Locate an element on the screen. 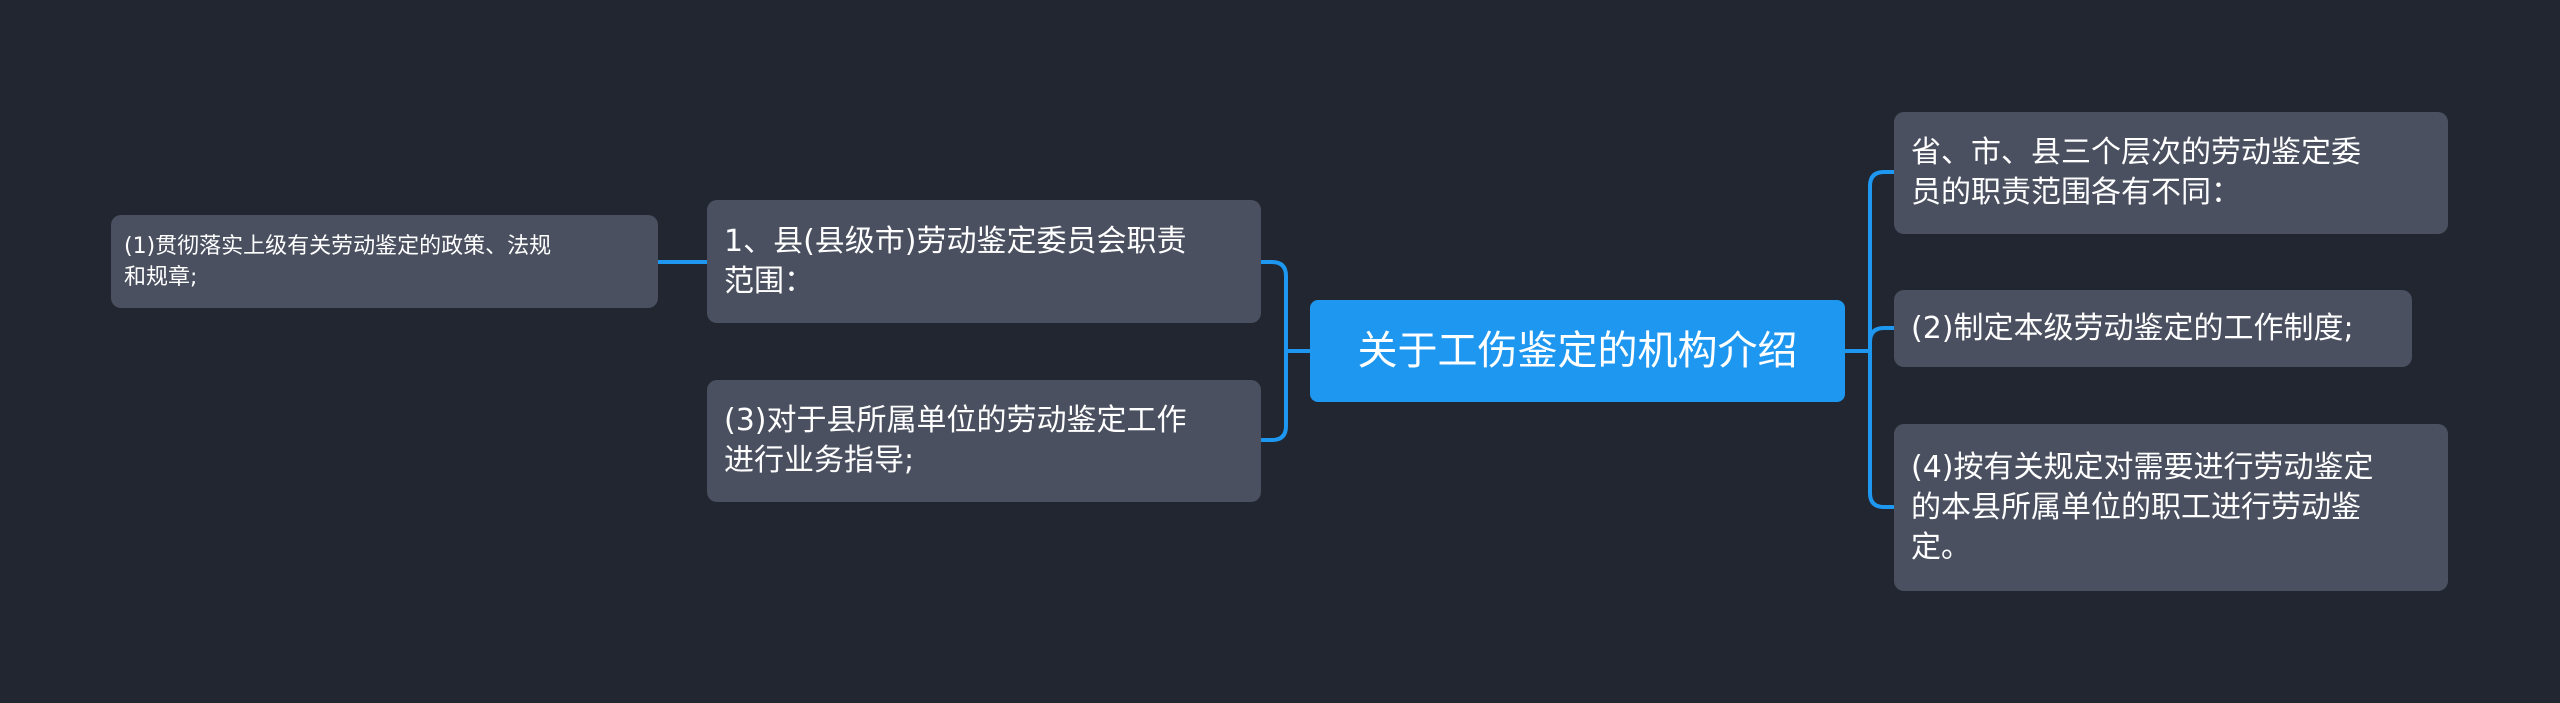  left-branch-node-1-label: 1、县(县级市)劳动鉴定委员会职责 范围： is located at coordinates (955, 261).